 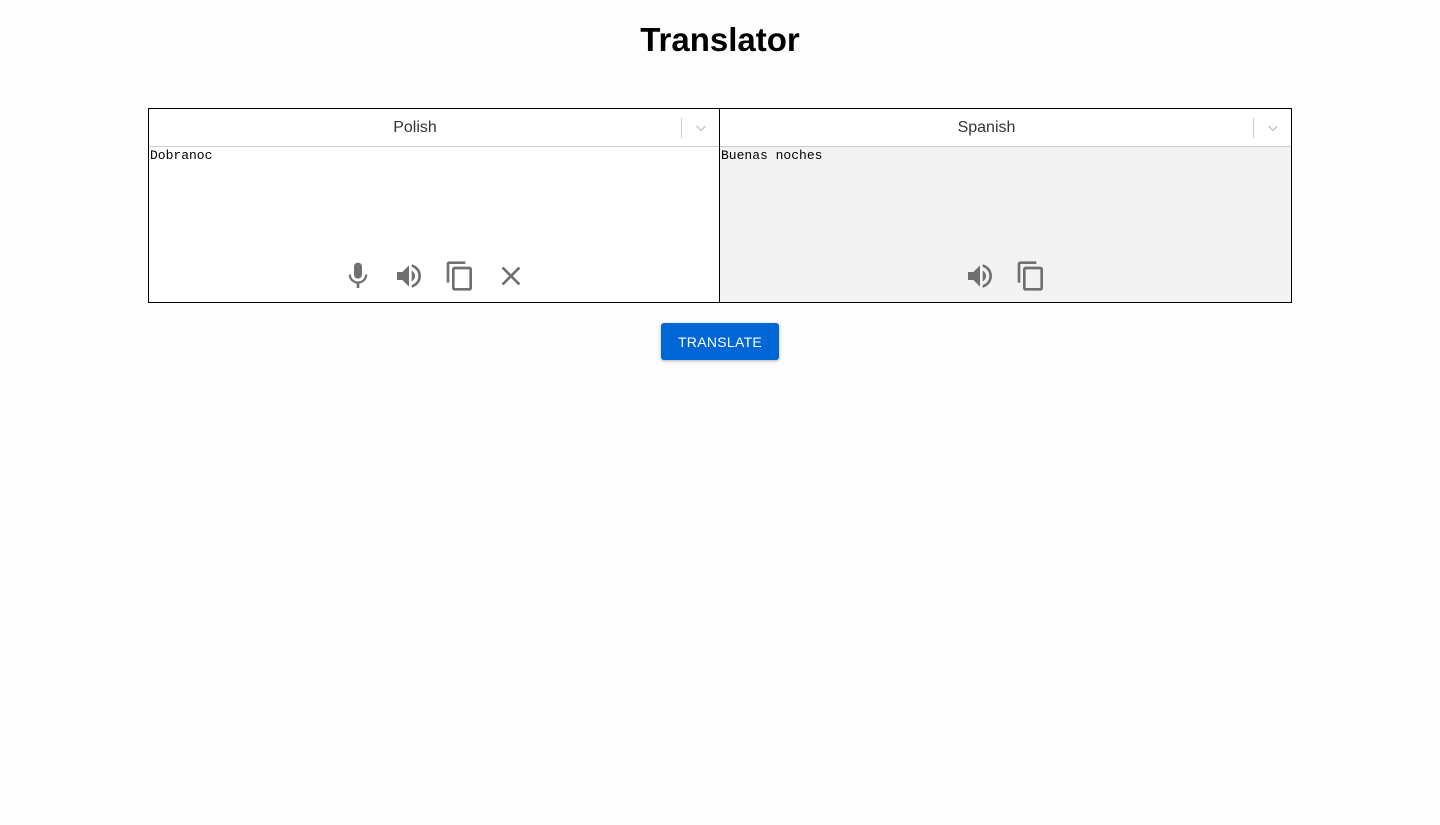 What do you see at coordinates (720, 39) in the screenshot?
I see `page-title: Translator` at bounding box center [720, 39].